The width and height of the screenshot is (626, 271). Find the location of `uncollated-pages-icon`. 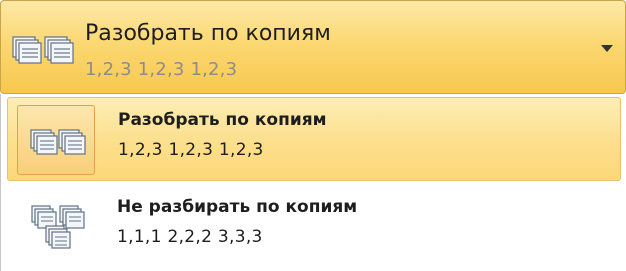

uncollated-pages-icon is located at coordinates (60, 227).